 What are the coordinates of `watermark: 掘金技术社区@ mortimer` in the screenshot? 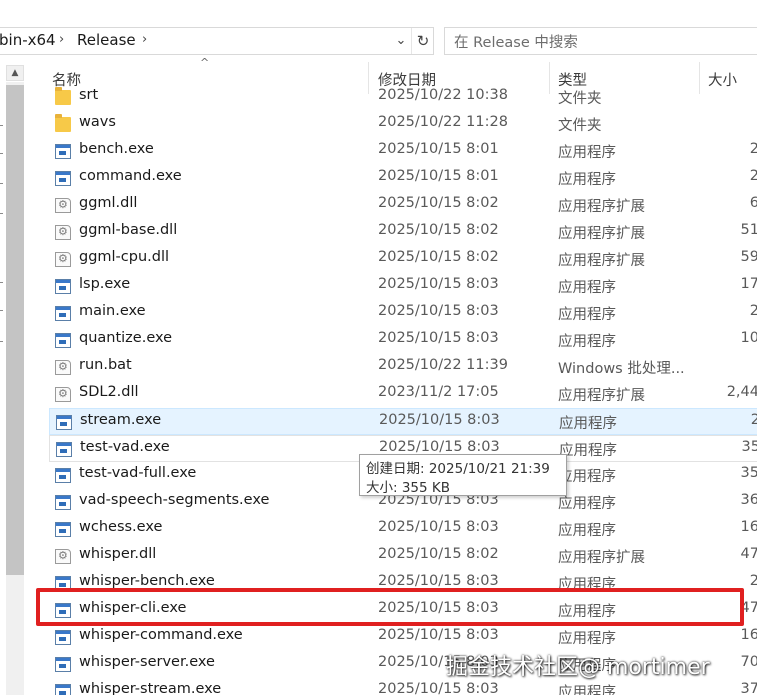 It's located at (578, 667).